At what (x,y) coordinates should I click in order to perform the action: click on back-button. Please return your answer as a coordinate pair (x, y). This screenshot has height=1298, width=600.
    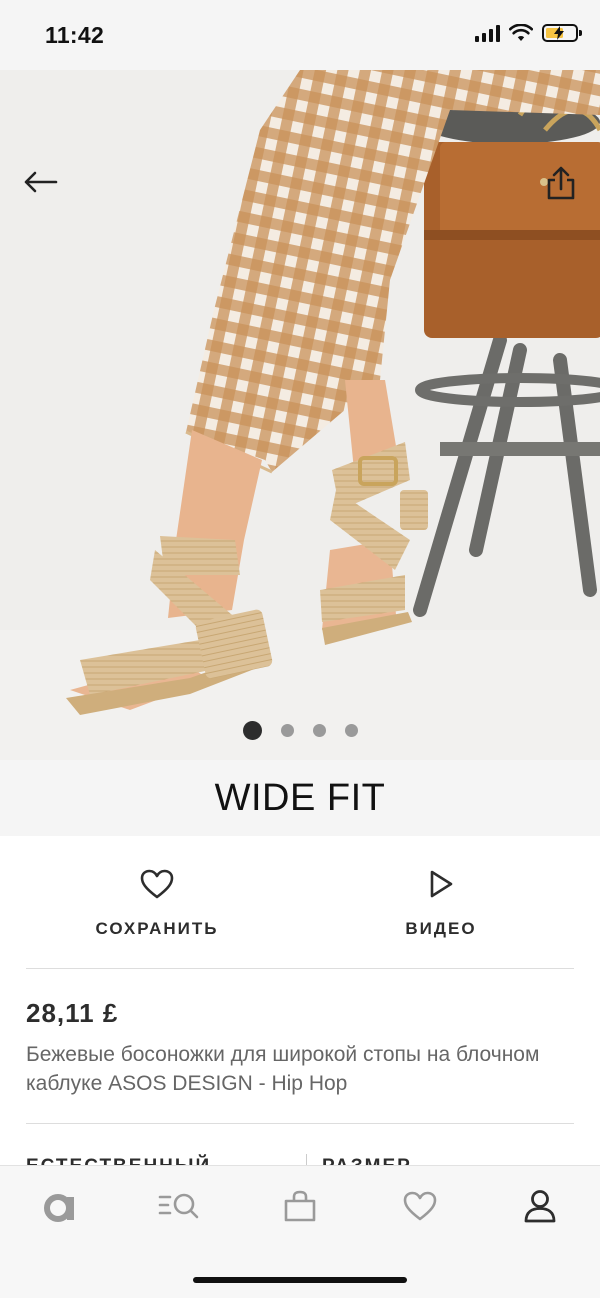
    Looking at the image, I should click on (40, 182).